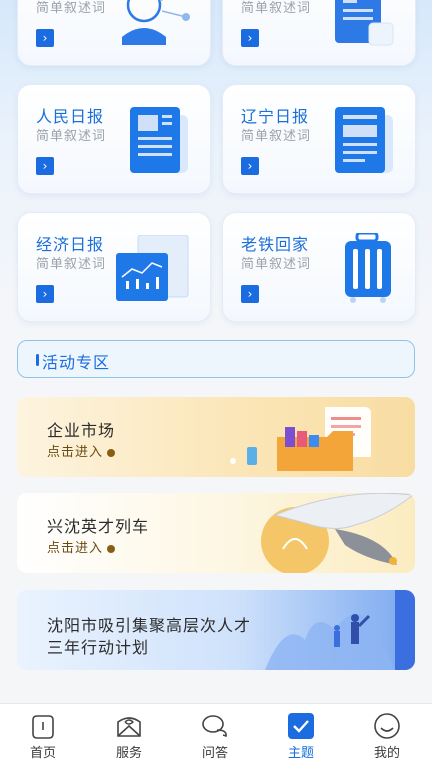  I want to click on banner-talent-plan: 沈阳市吸引集聚高层次人才 三年行动计划, so click(216, 630).